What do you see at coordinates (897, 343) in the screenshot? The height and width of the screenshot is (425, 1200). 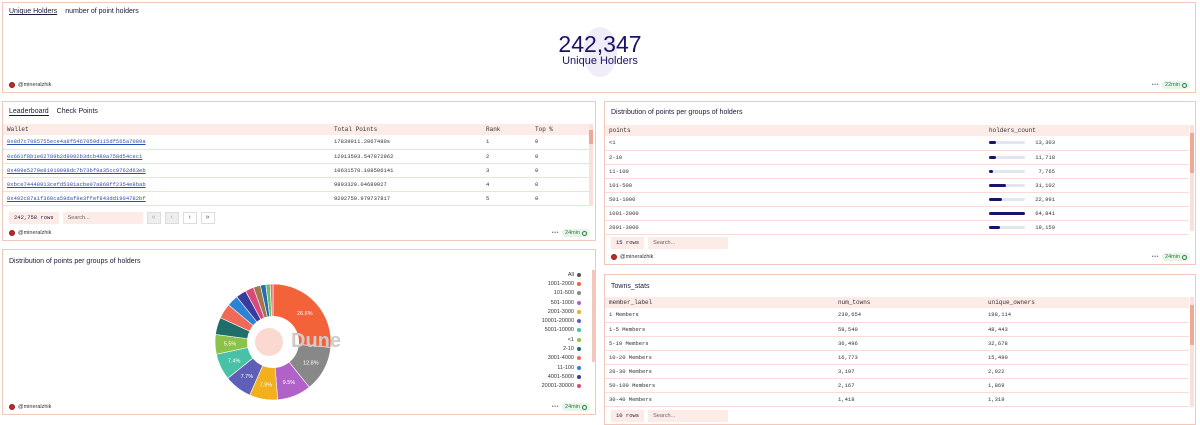 I see `table-row: 5-10 Members 36,496 32,678` at bounding box center [897, 343].